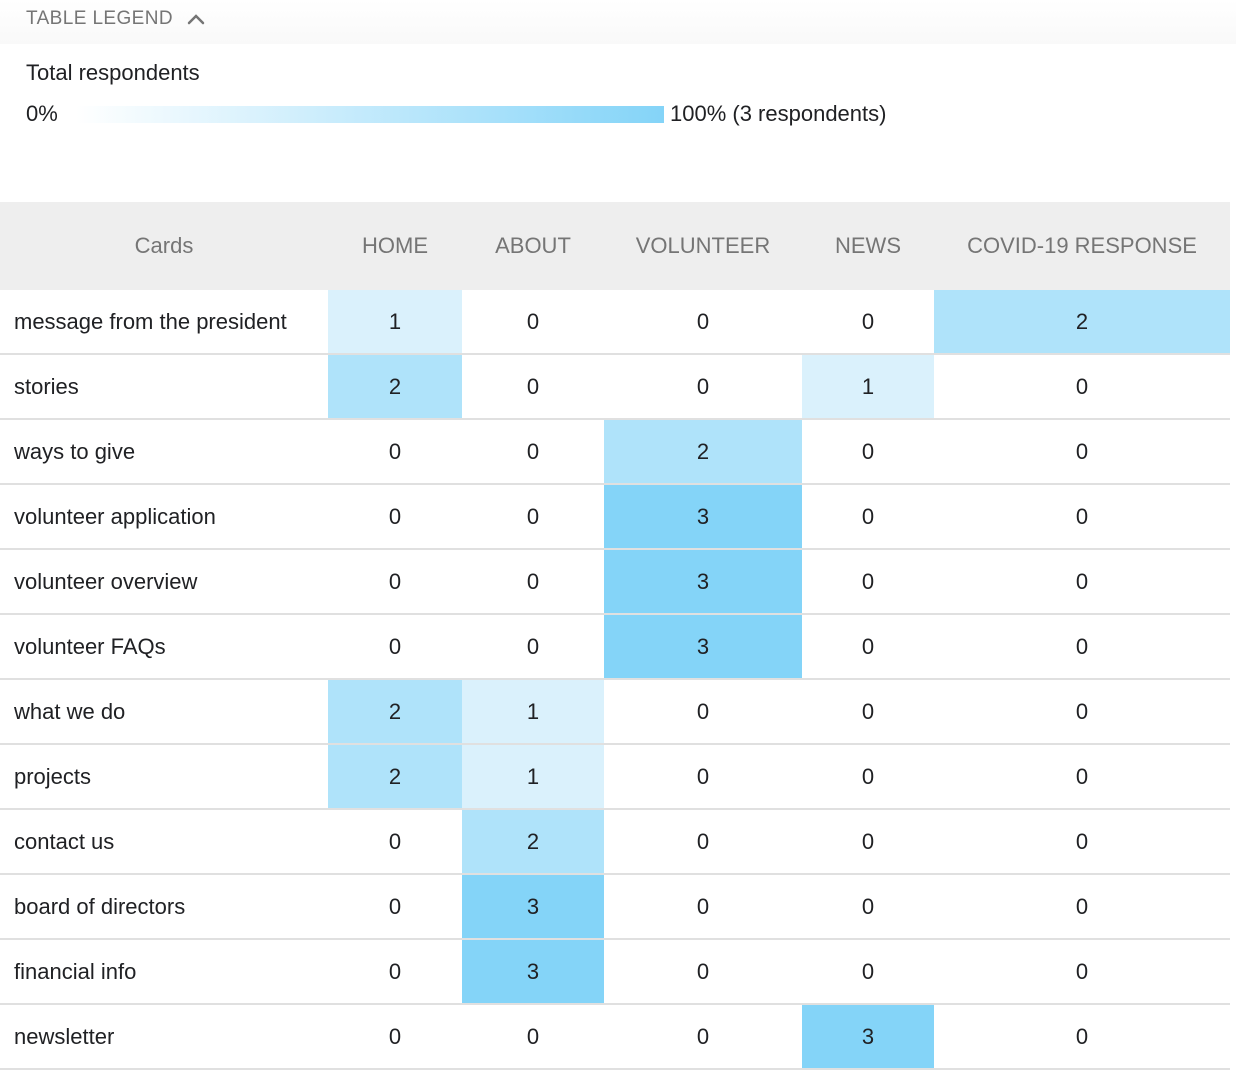  I want to click on table-row: volunteer FAQs 0 0 3 0 0, so click(615, 647).